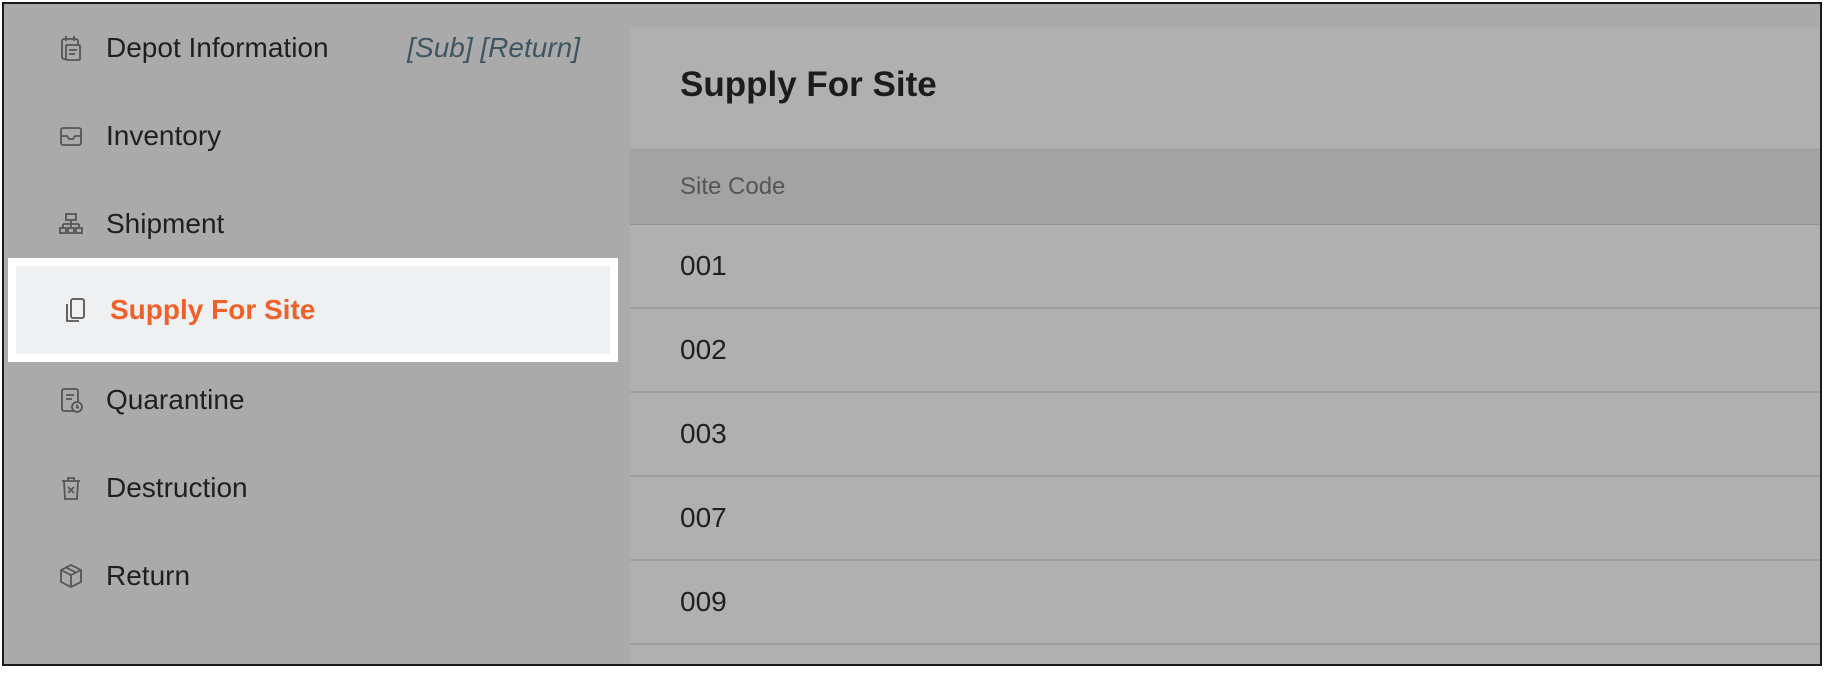  What do you see at coordinates (217, 47) in the screenshot?
I see `sidebar-item-label: Depot Information` at bounding box center [217, 47].